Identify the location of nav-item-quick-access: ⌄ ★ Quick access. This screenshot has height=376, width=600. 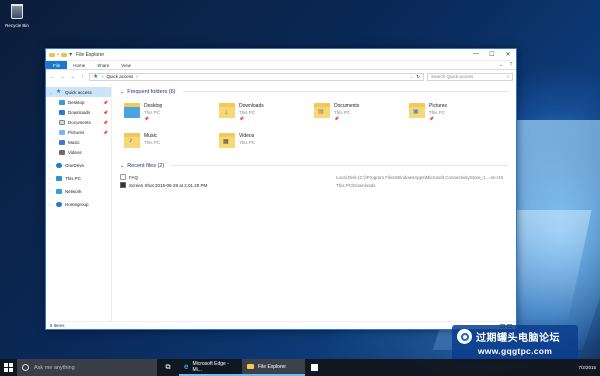
(78, 92).